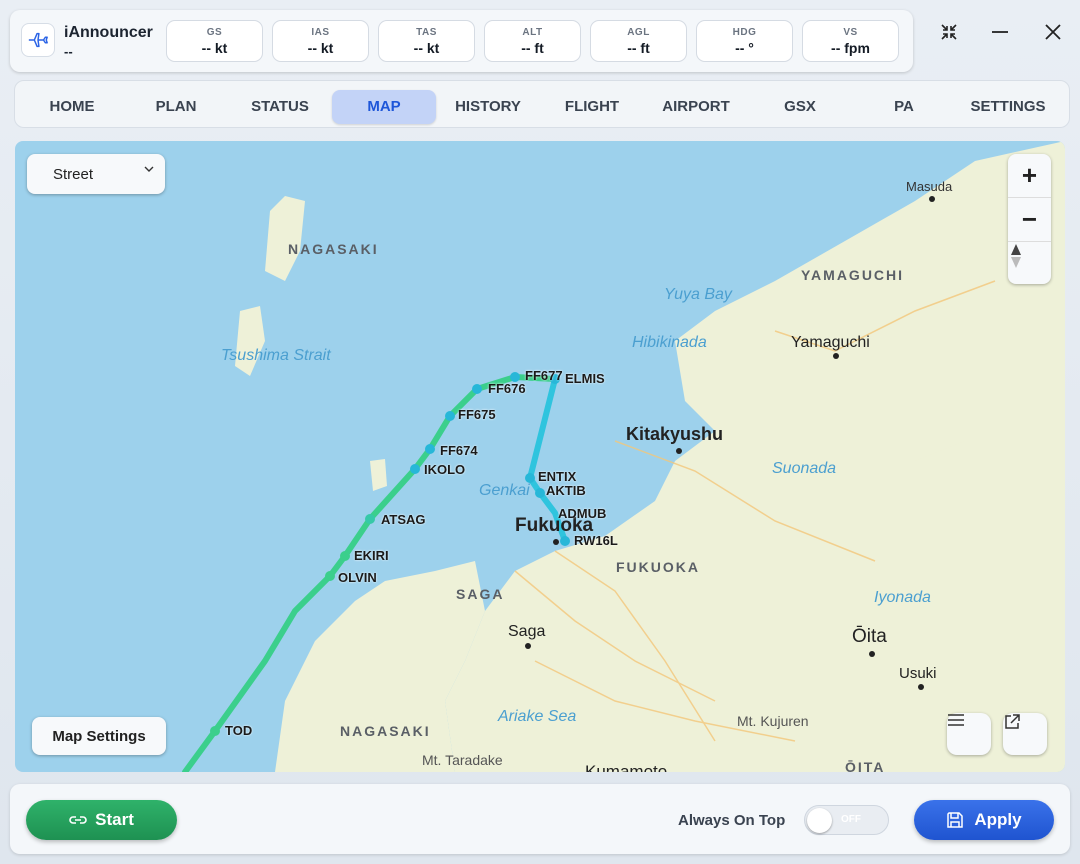 The image size is (1080, 864). Describe the element at coordinates (73, 174) in the screenshot. I see `map-style-value: Street` at that location.